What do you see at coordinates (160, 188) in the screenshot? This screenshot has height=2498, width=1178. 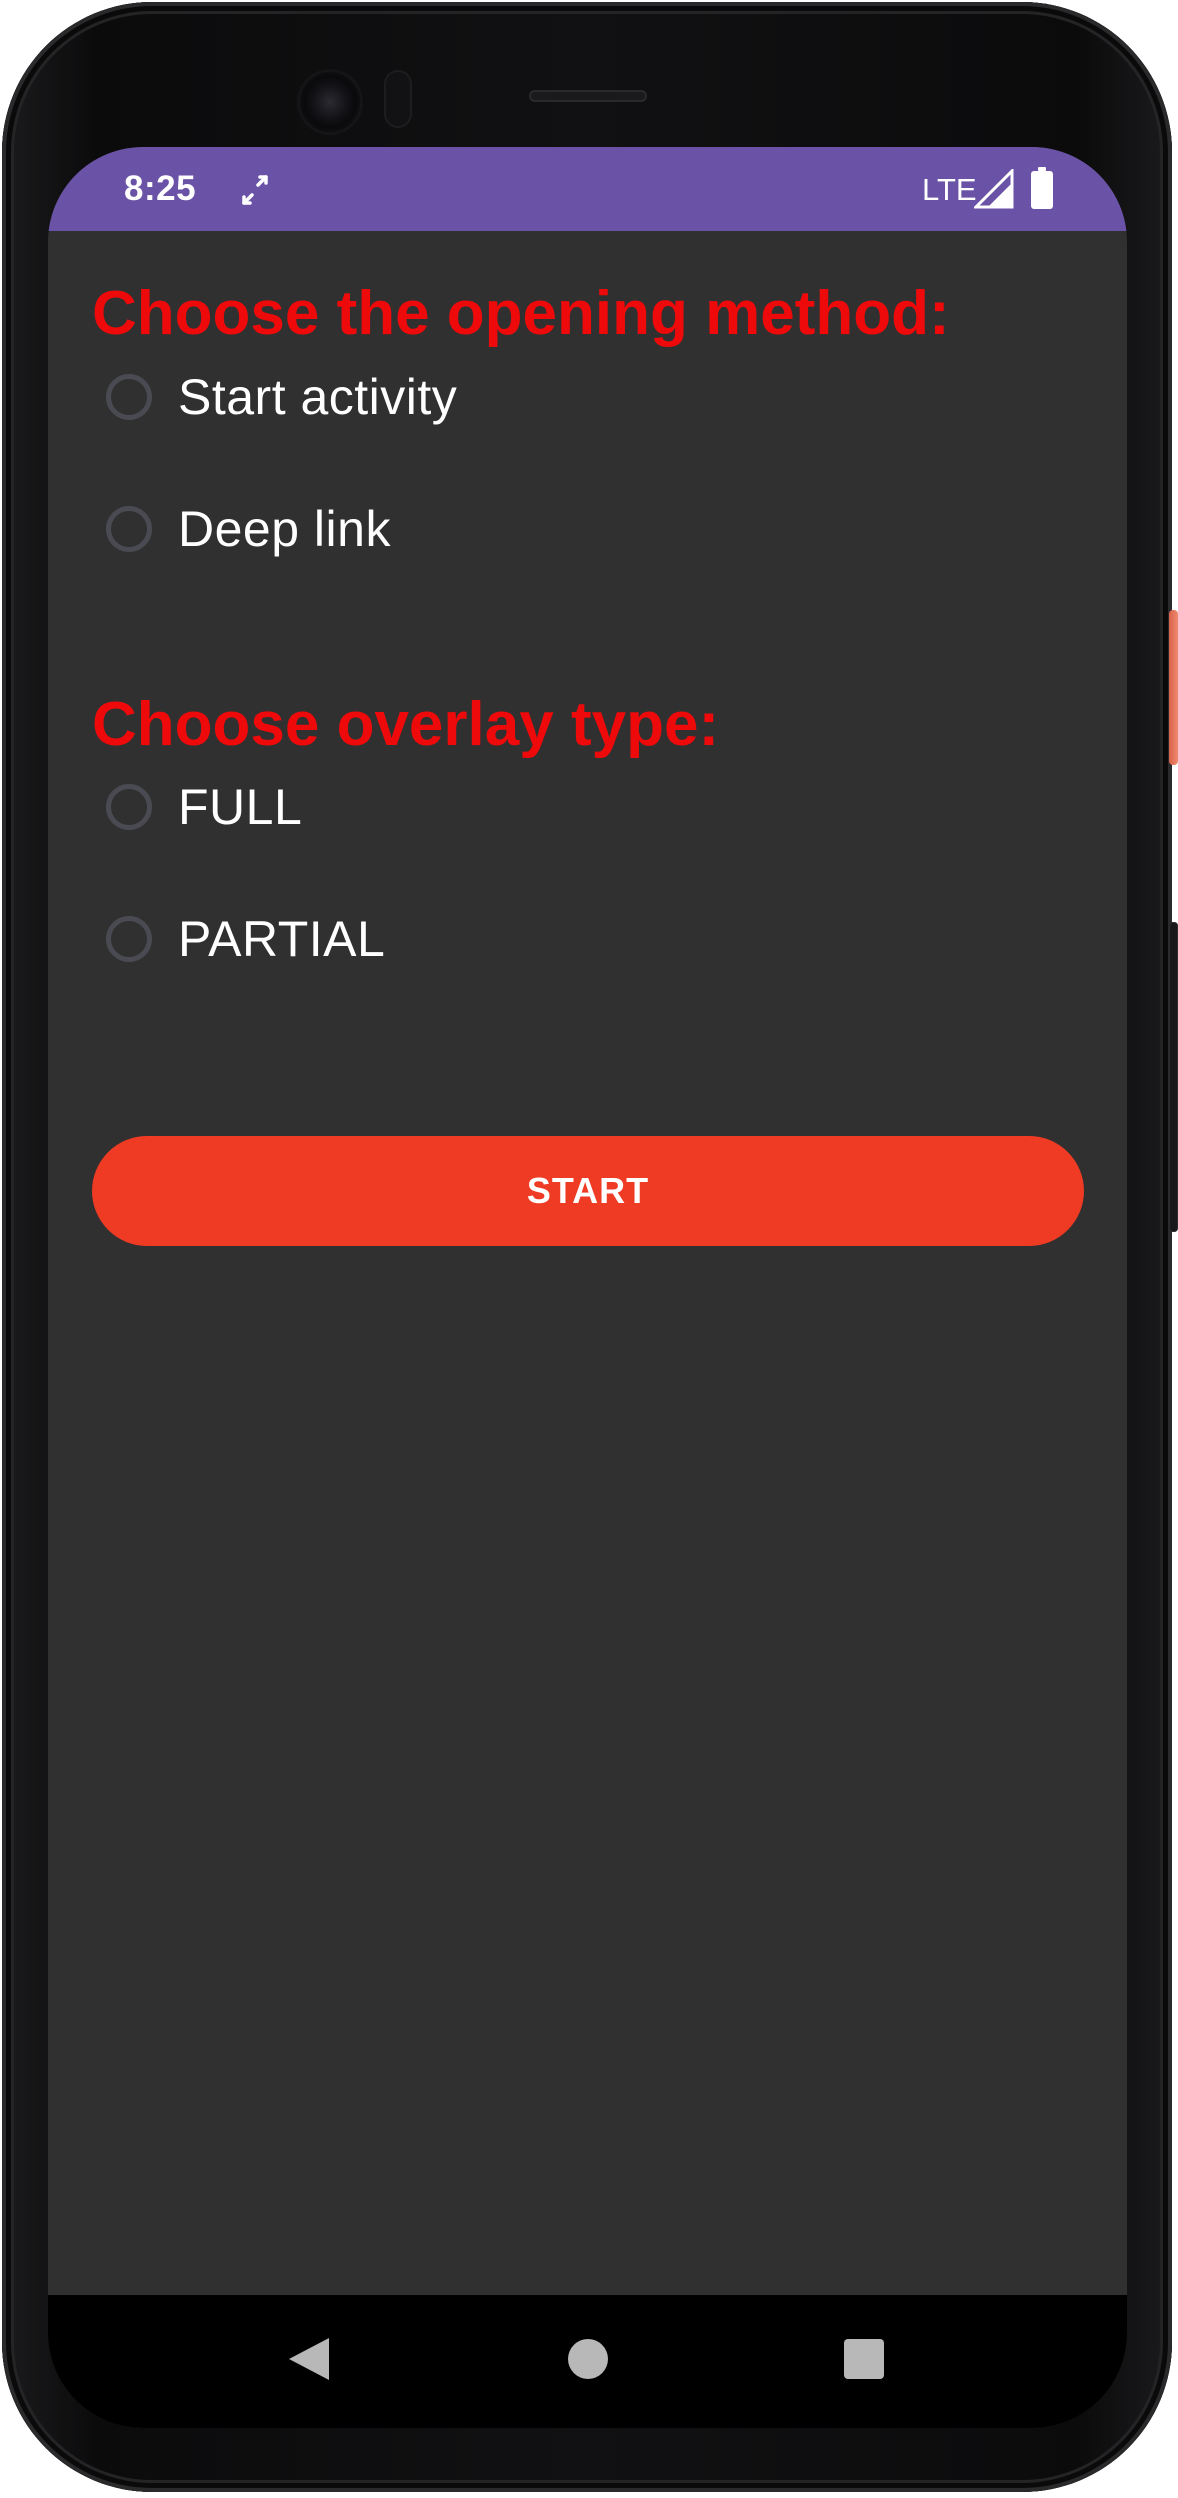 I see `status-time: 8:25` at bounding box center [160, 188].